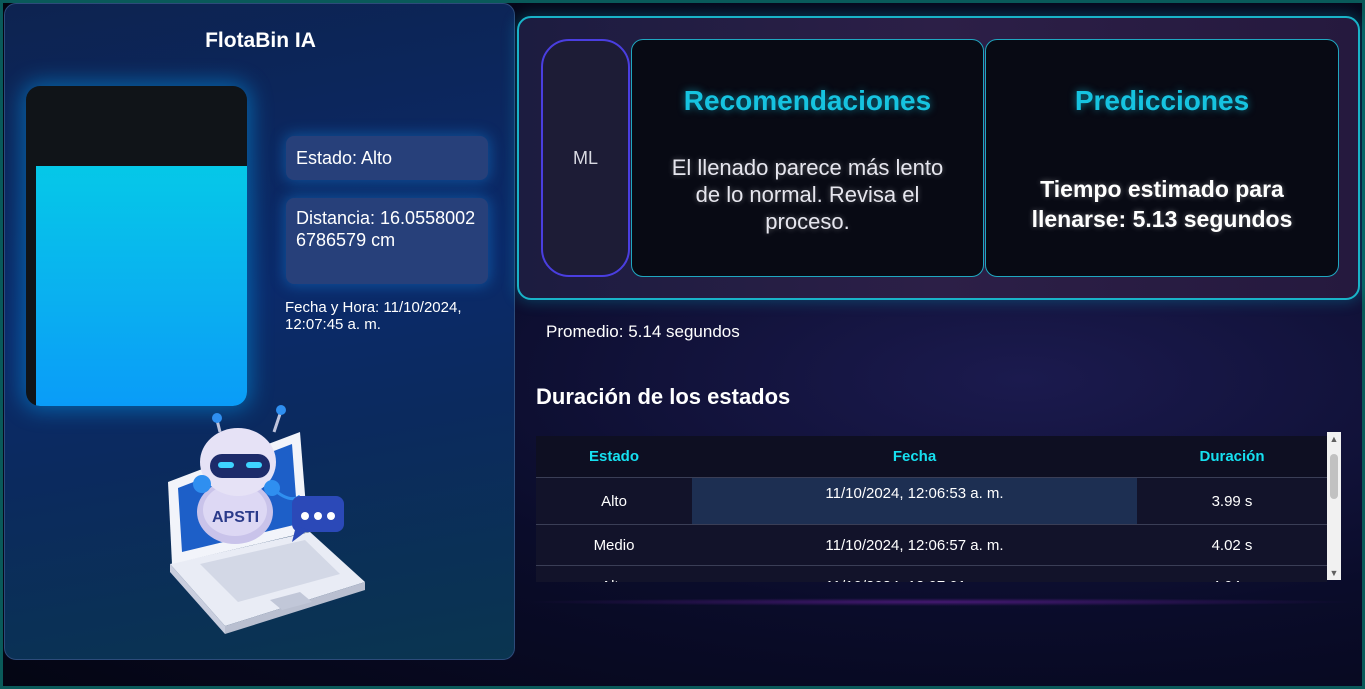  What do you see at coordinates (643, 331) in the screenshot?
I see `average-label: Promedio: 5.14 segundos` at bounding box center [643, 331].